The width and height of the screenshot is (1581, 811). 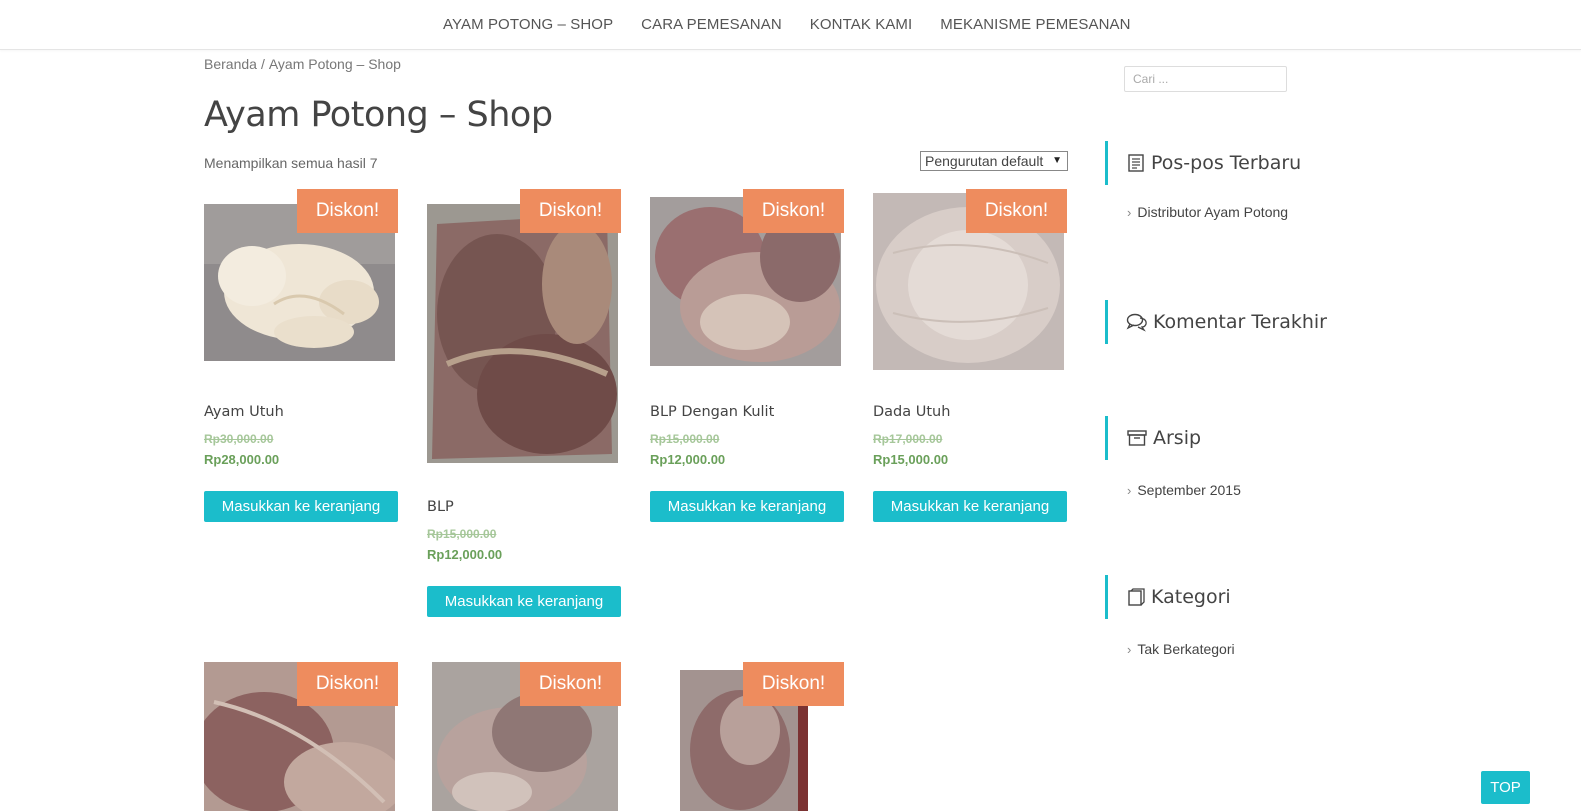 What do you see at coordinates (1255, 438) in the screenshot?
I see `widget-header: Arsip` at bounding box center [1255, 438].